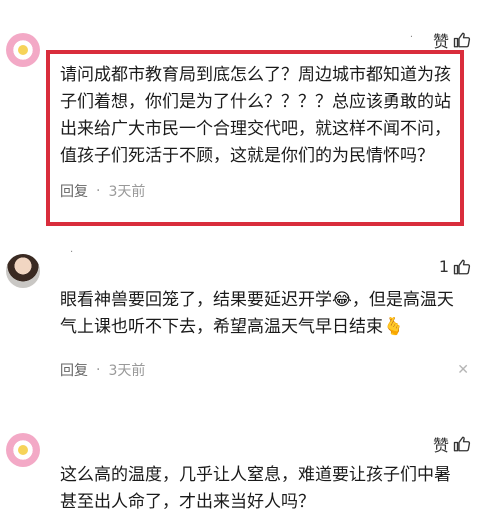  Describe the element at coordinates (255, 129) in the screenshot. I see `comment-line: 出来给广大市民一个合理交代吧，就这样不闻不问，` at that location.